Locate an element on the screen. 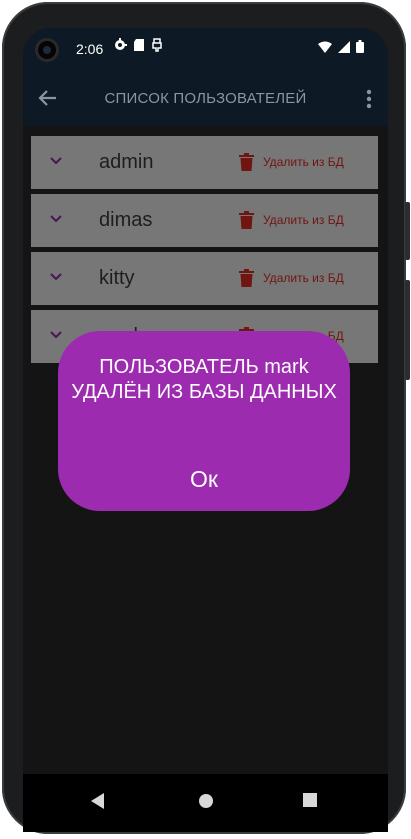  status-system-icons is located at coordinates (341, 46).